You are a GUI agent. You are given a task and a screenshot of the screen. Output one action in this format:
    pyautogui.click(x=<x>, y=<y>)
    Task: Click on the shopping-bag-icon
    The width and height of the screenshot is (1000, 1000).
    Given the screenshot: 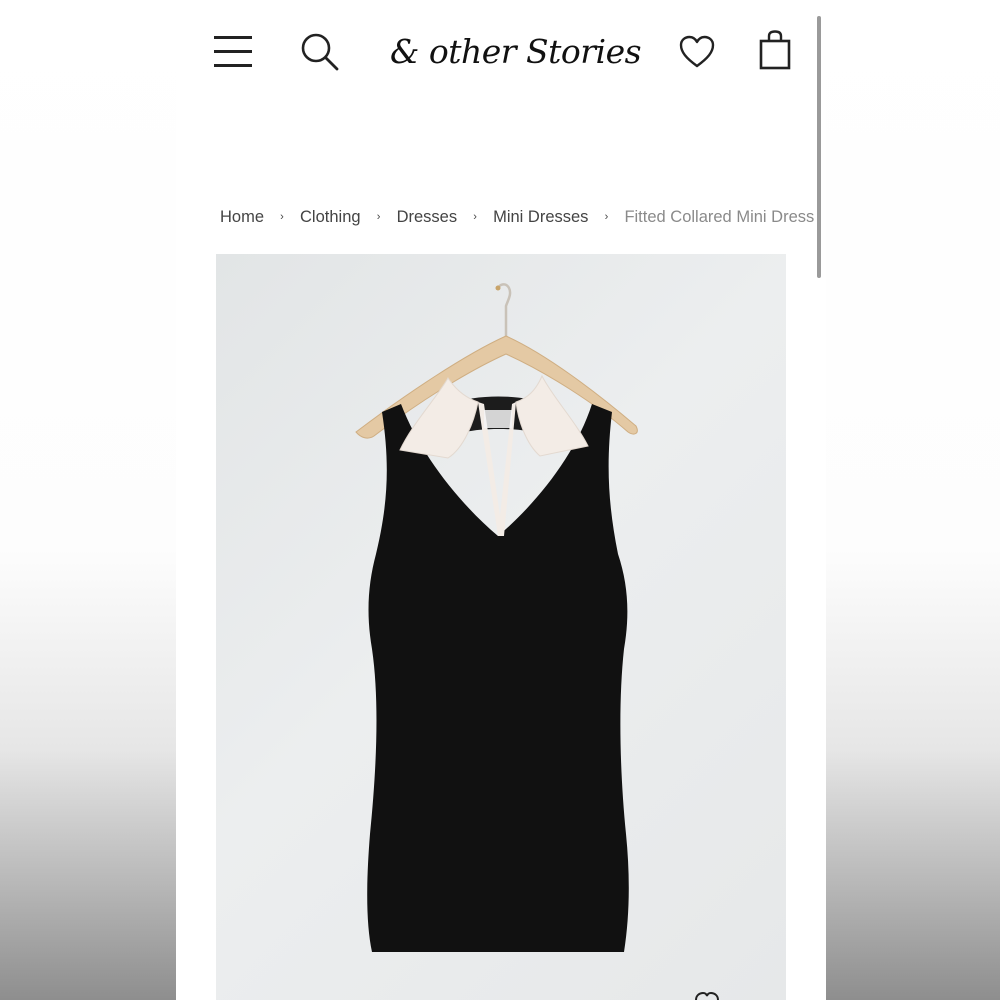 What is the action you would take?
    pyautogui.click(x=775, y=50)
    